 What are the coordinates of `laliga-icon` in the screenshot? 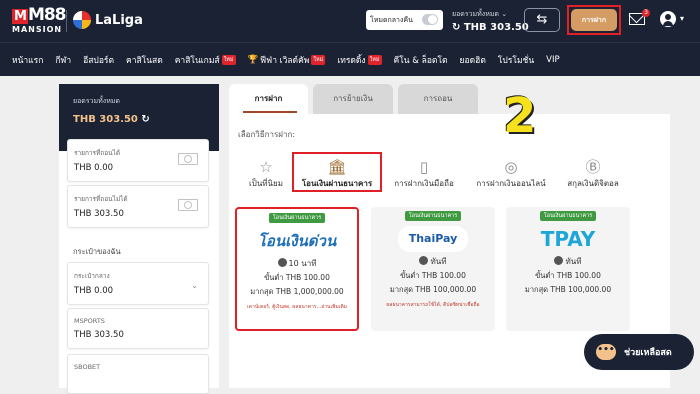 It's located at (82, 20).